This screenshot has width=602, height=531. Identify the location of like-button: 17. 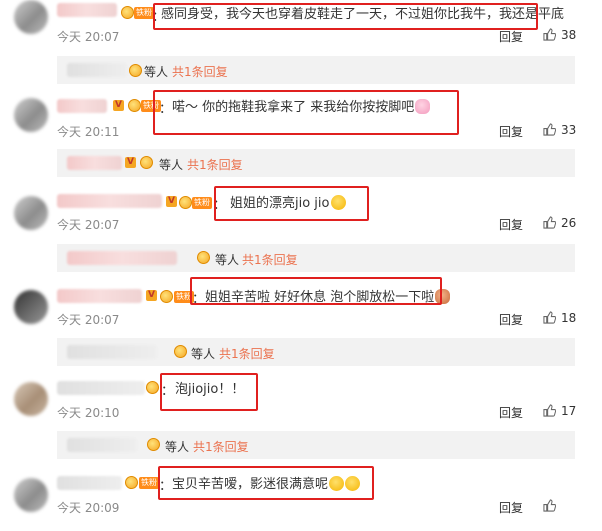
(559, 411).